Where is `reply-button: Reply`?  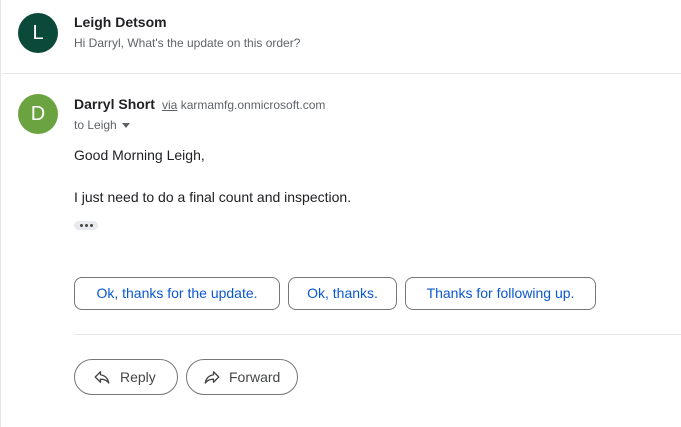
reply-button: Reply is located at coordinates (126, 377).